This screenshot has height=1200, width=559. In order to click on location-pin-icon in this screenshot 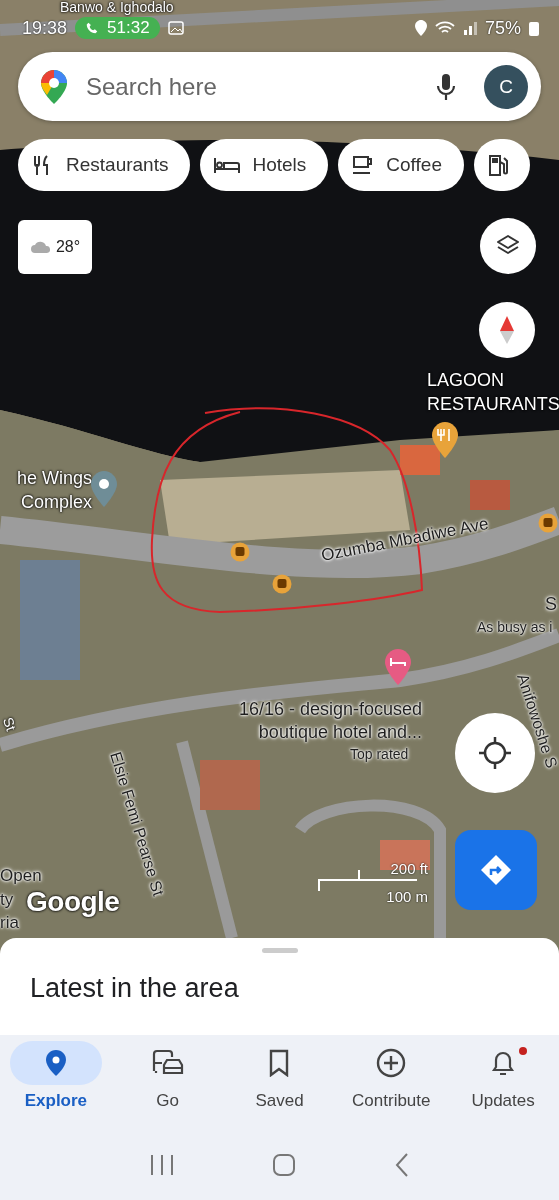, I will do `click(55, 1063)`.